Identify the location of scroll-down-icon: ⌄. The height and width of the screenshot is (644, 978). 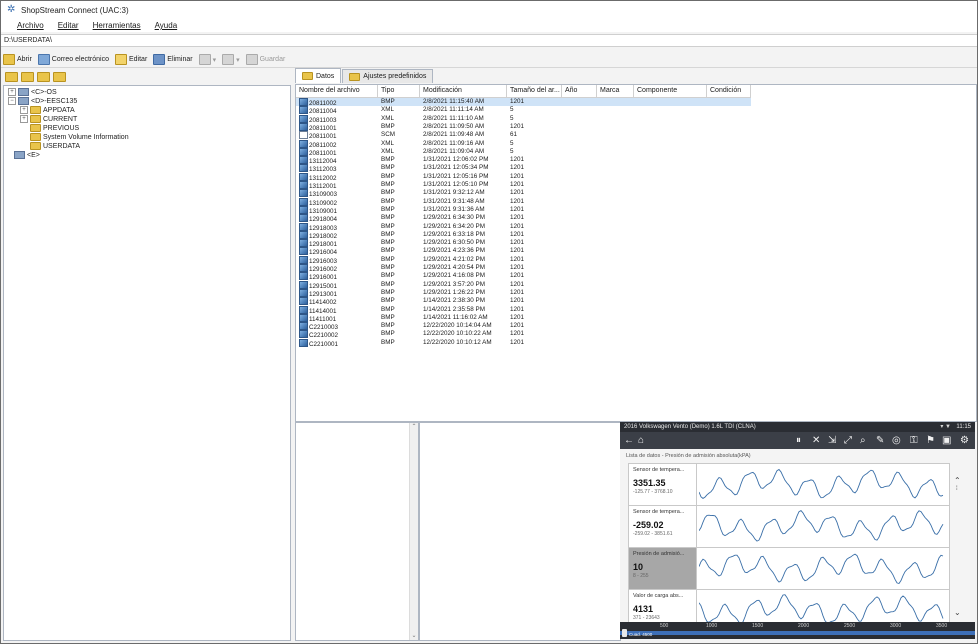
(414, 636).